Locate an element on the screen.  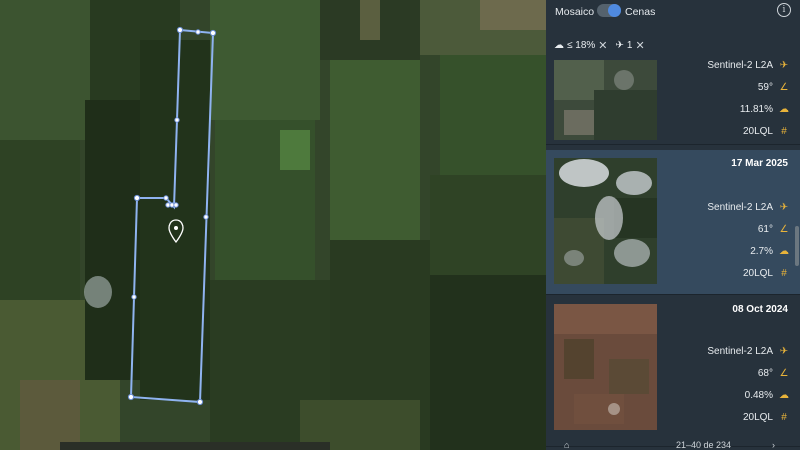
scene-date: 08 Oct 2024 is located at coordinates (760, 309).